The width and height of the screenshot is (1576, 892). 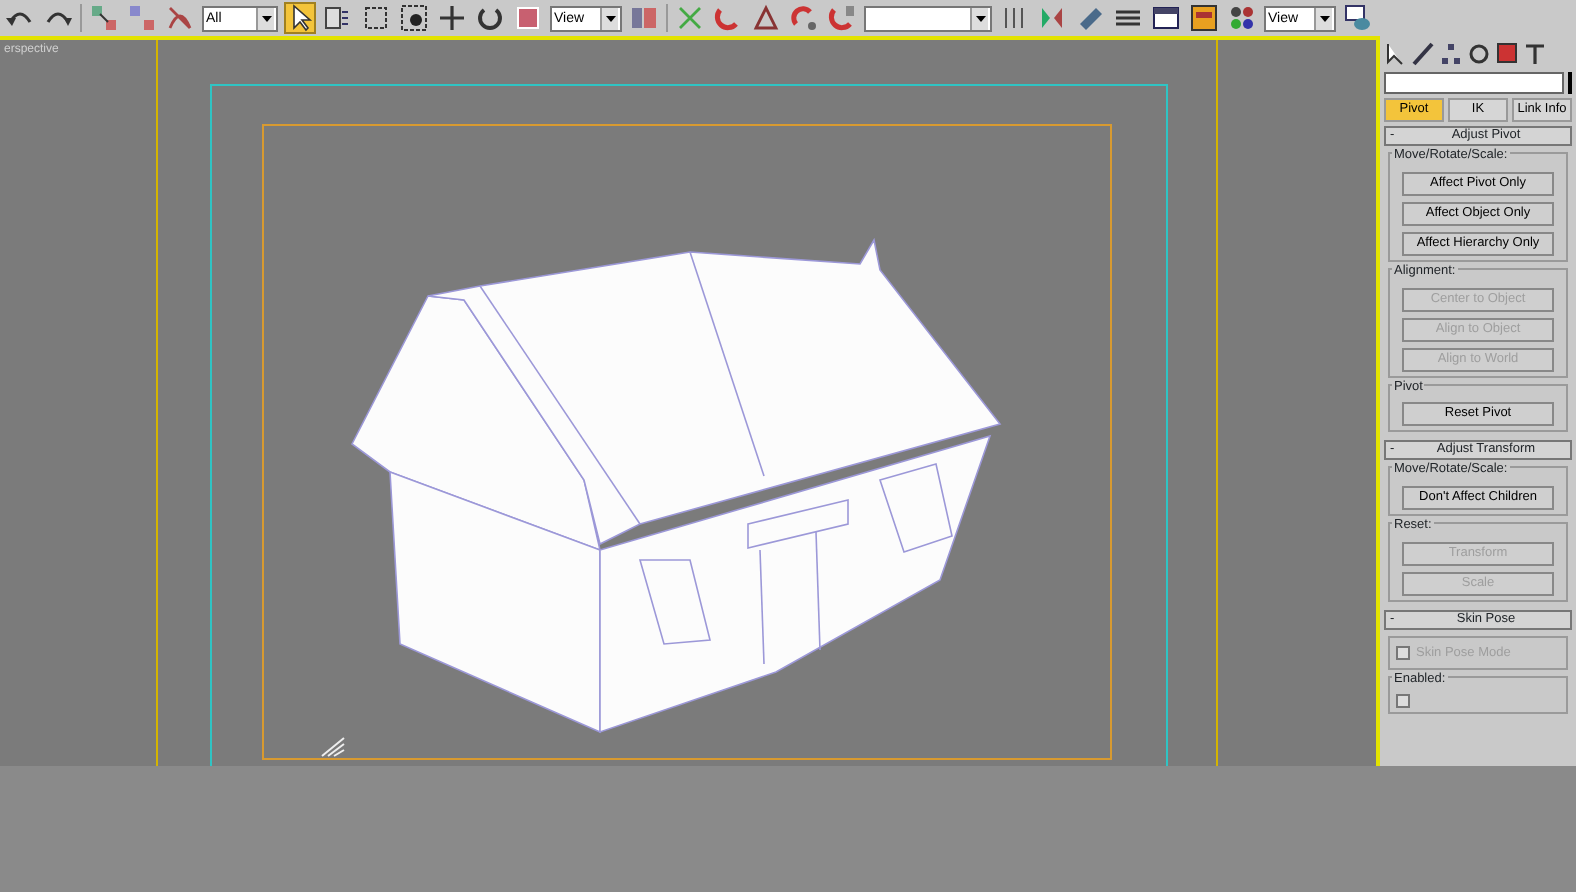 I want to click on window-crossing-icon, so click(x=414, y=18).